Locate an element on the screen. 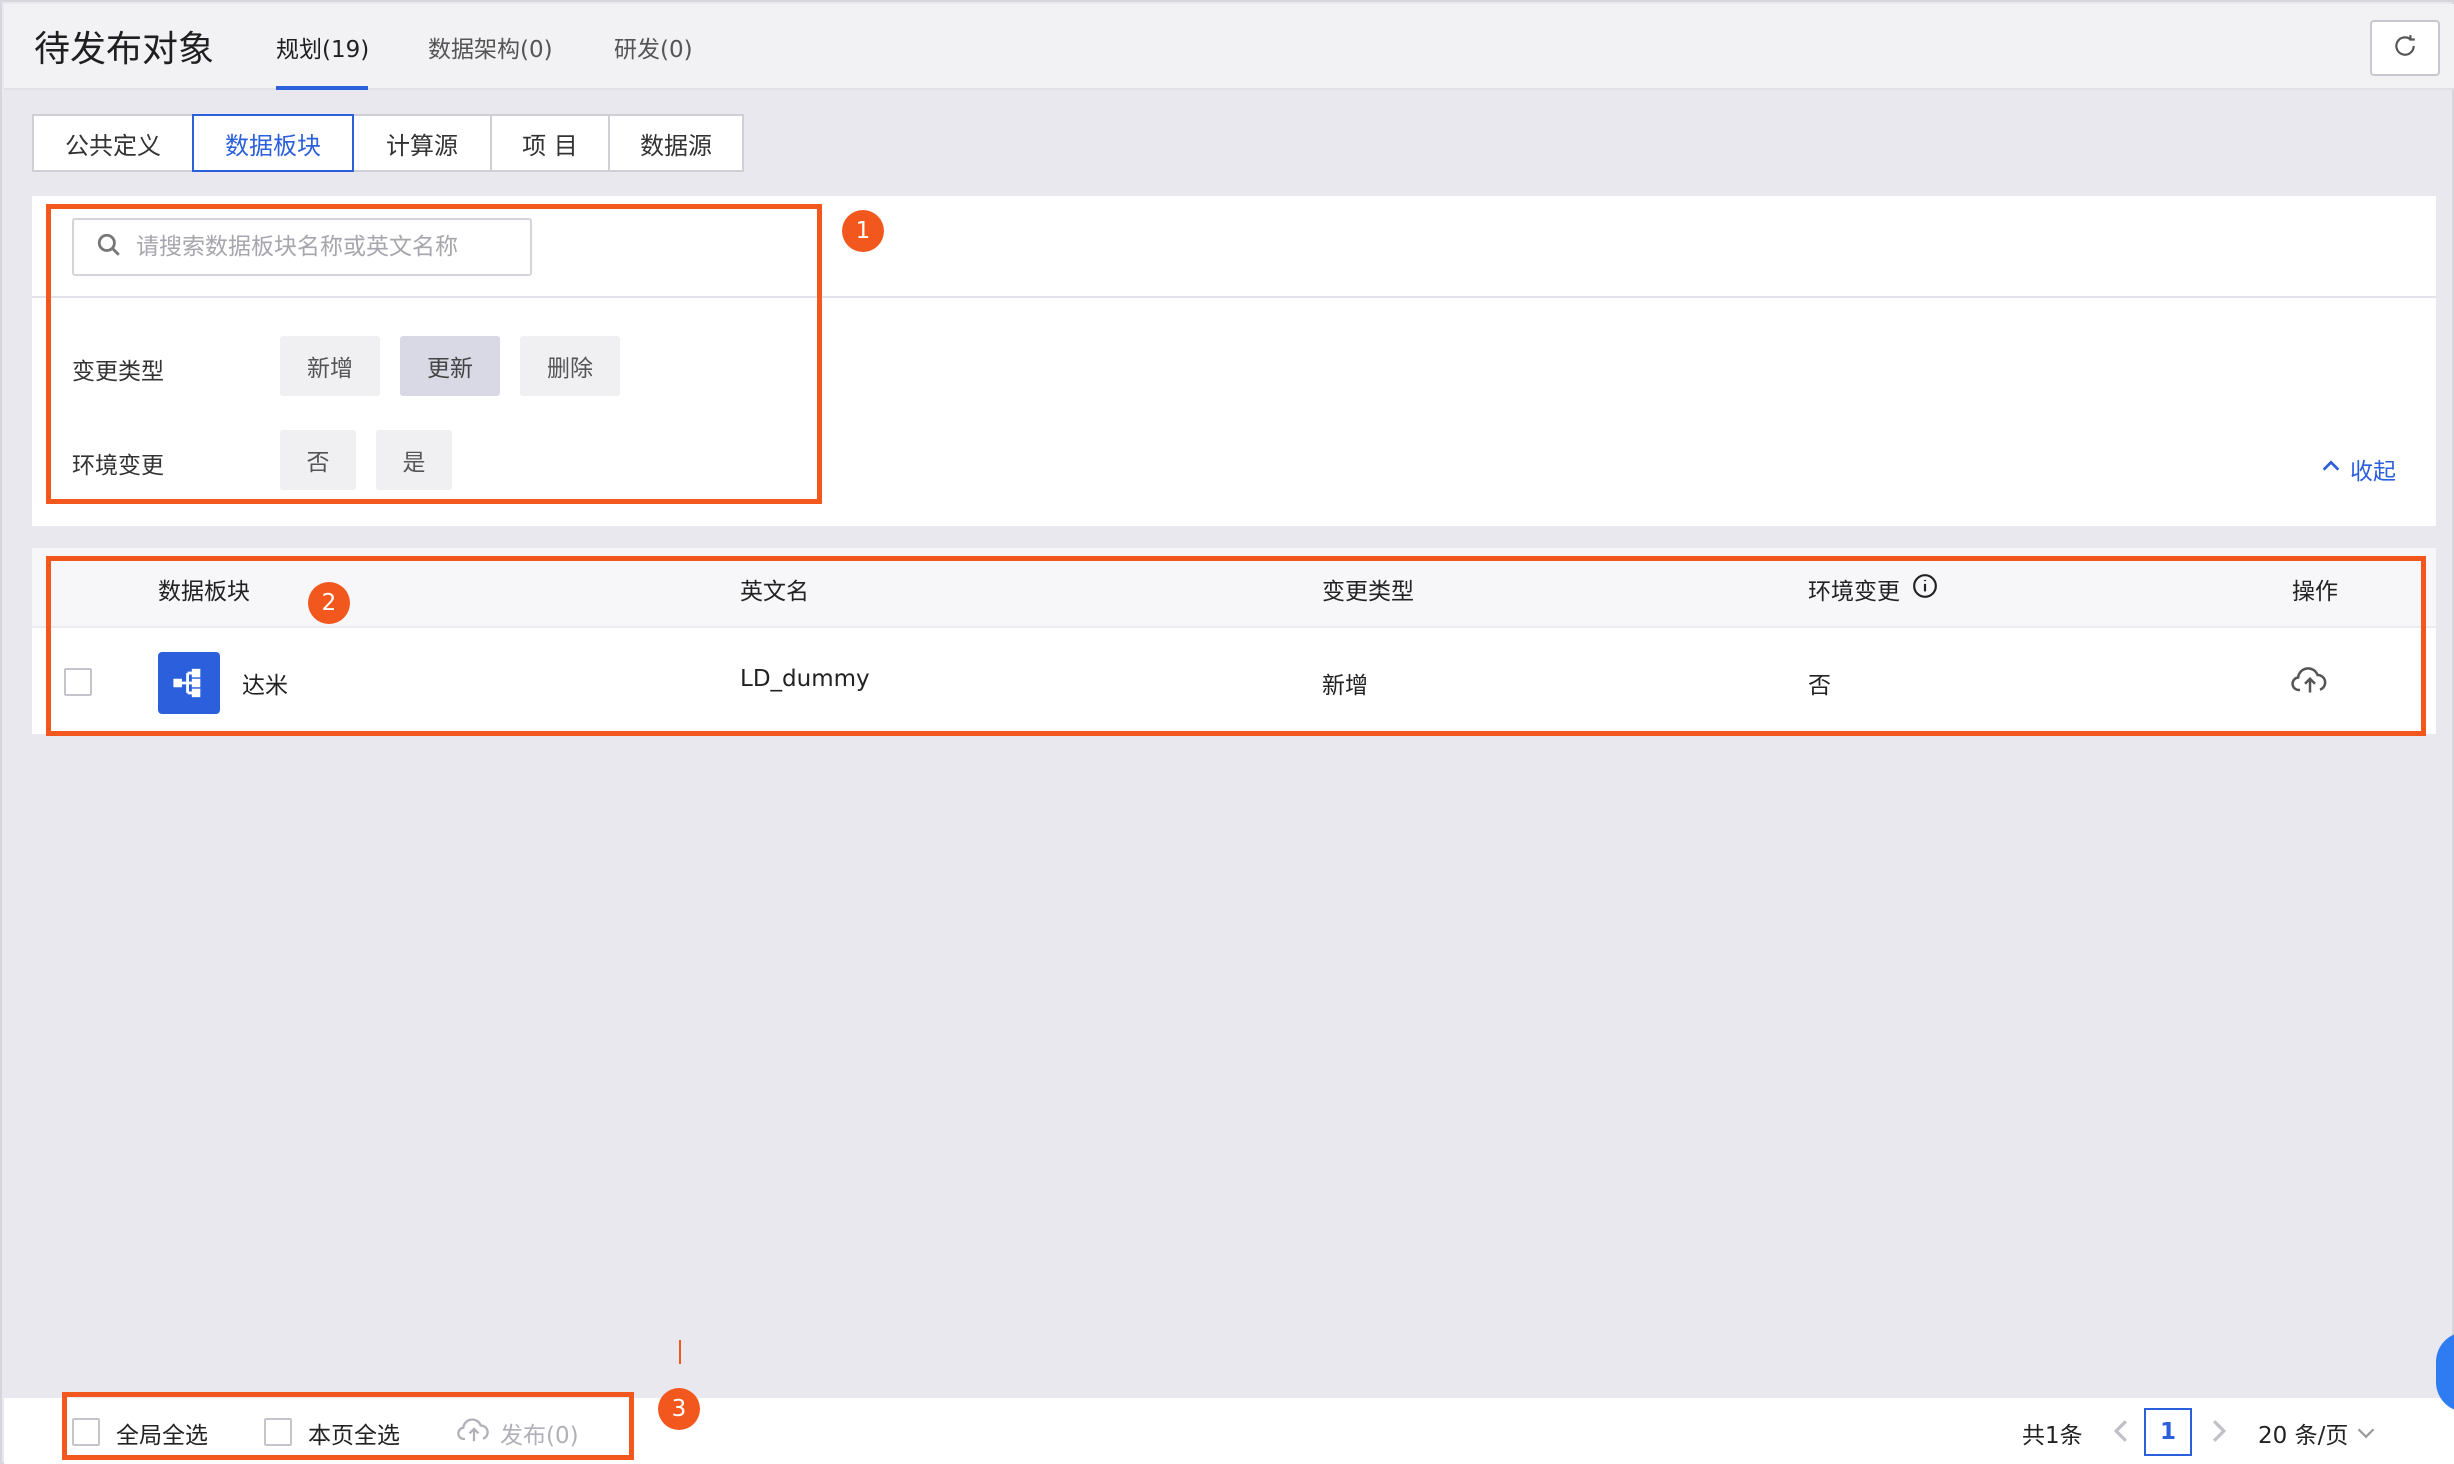 The image size is (2454, 1464). refresh-icon is located at coordinates (2405, 48).